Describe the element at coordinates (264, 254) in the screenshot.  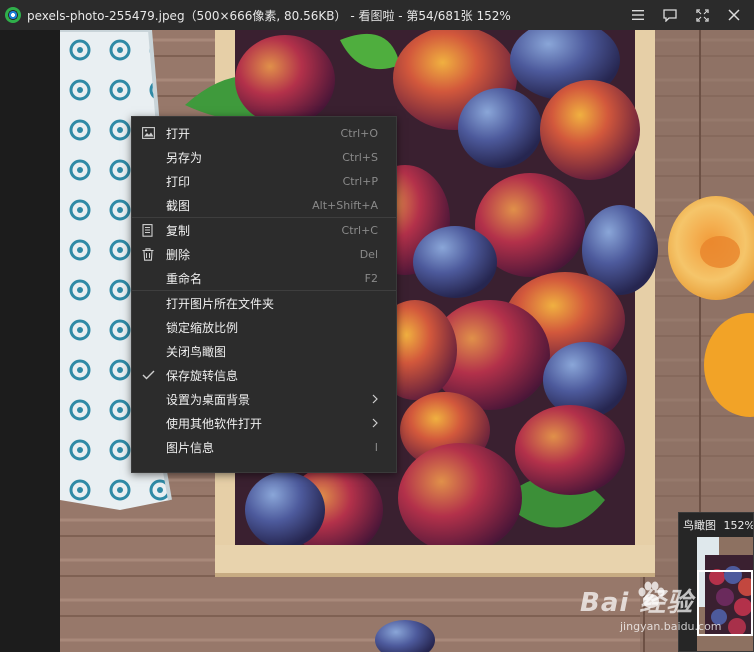
I see `menu-item-delete: 删除 Del` at that location.